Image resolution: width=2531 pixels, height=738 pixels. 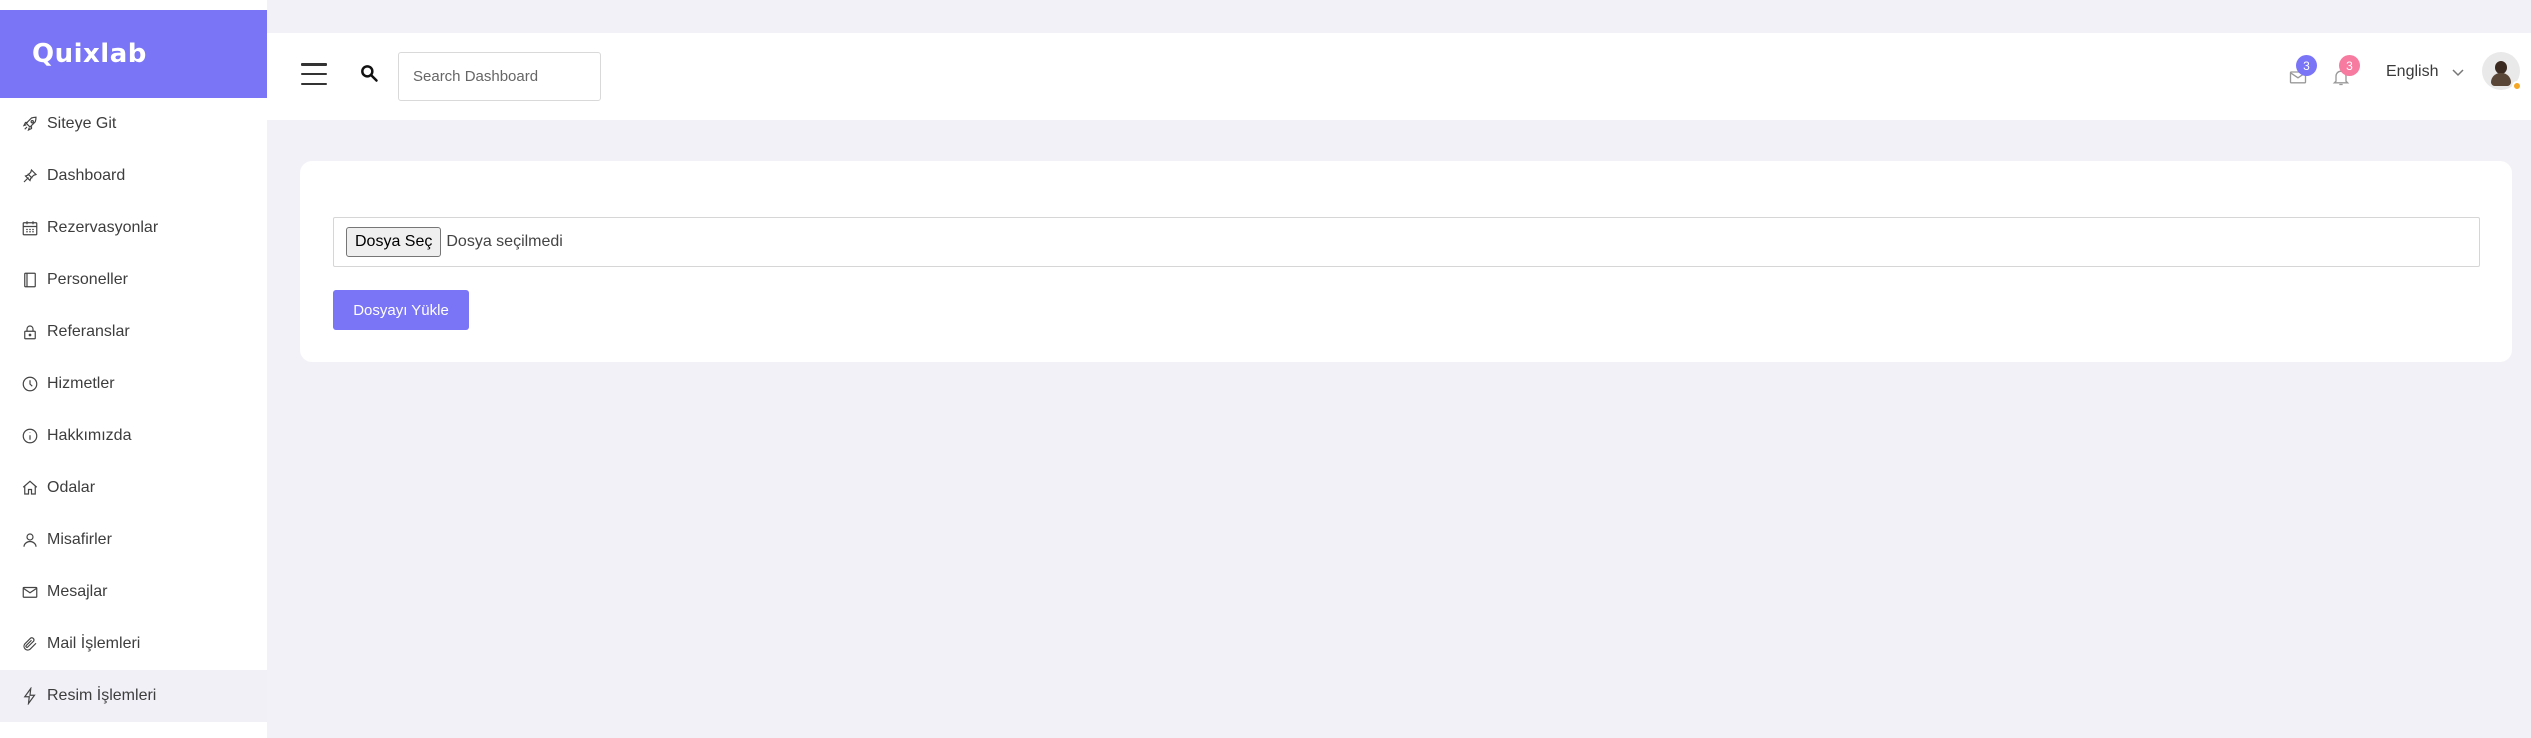 What do you see at coordinates (30, 540) in the screenshot?
I see `user-icon` at bounding box center [30, 540].